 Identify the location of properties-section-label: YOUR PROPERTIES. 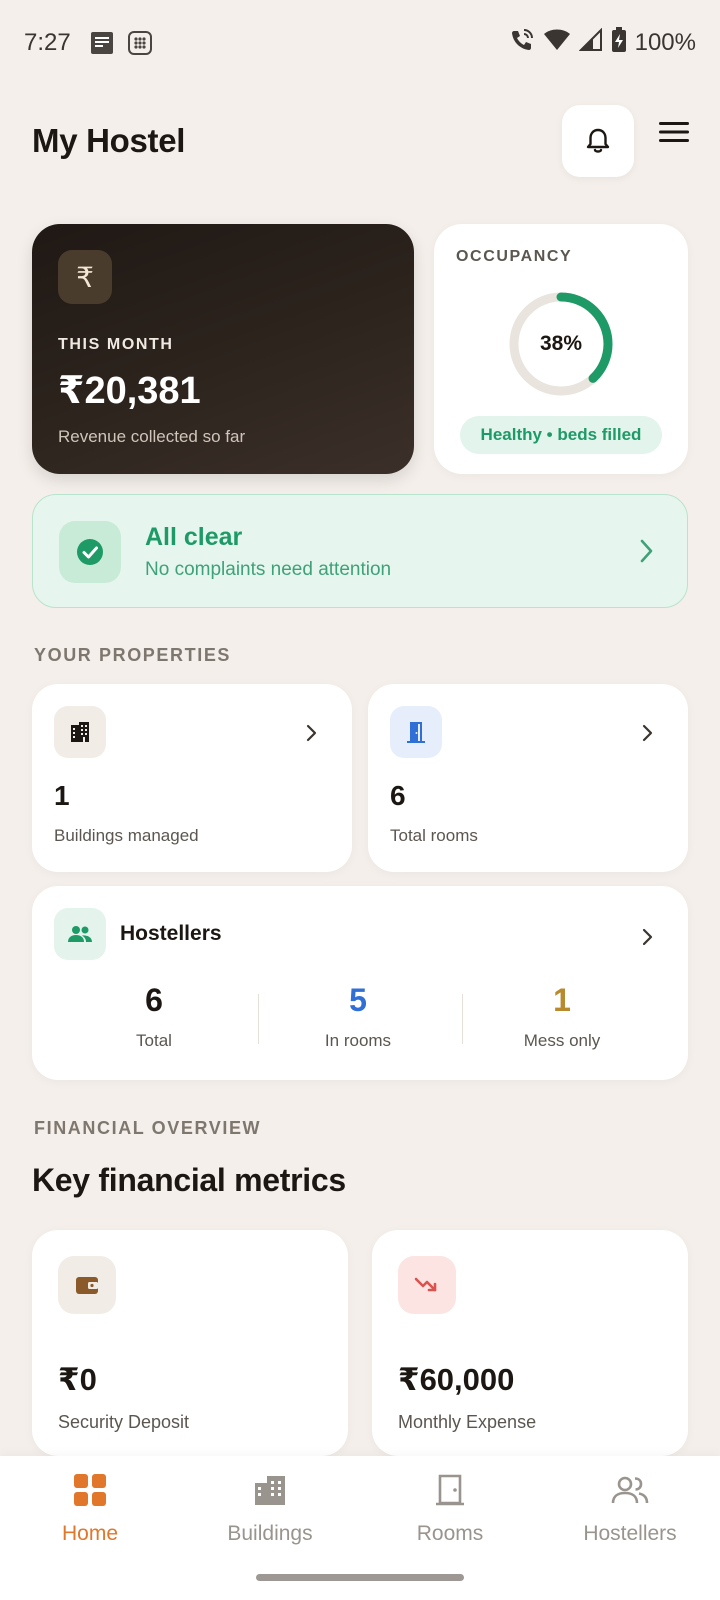
(133, 655).